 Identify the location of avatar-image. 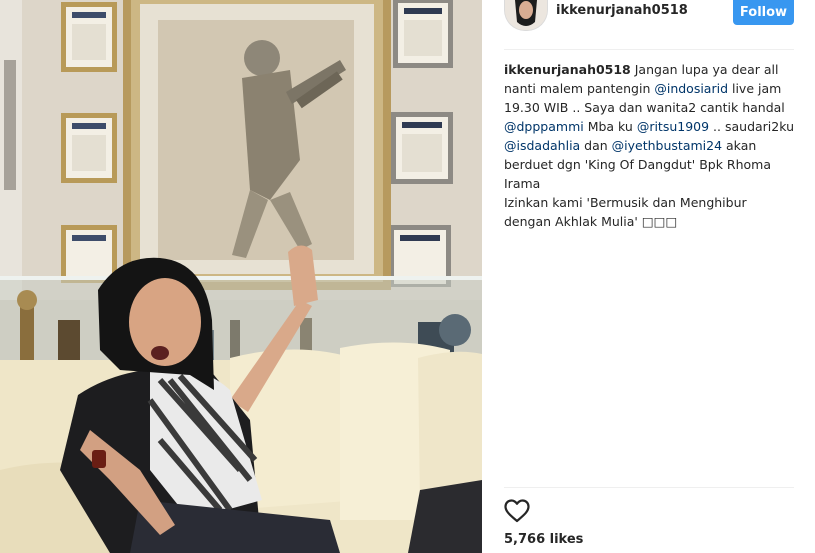
(526, 15).